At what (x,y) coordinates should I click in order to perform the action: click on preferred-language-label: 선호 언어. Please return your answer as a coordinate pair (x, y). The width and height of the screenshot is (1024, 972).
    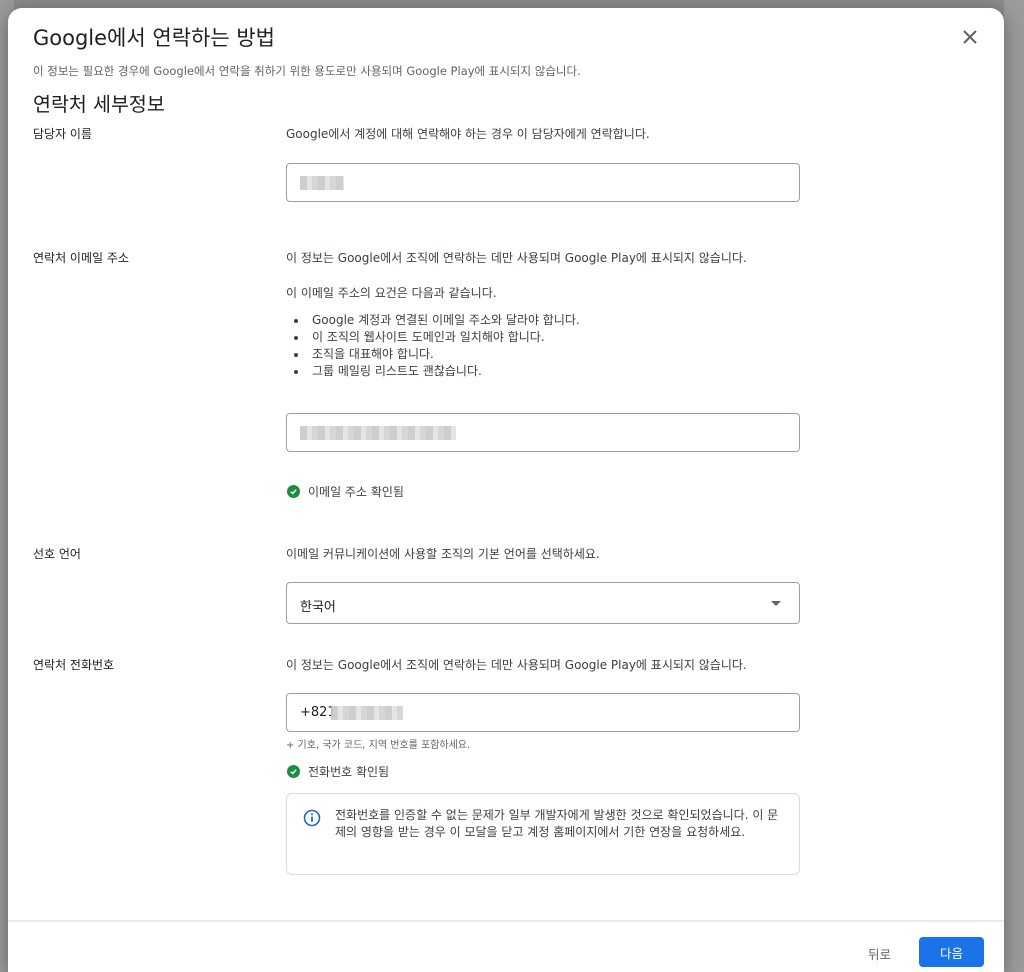
    Looking at the image, I should click on (57, 554).